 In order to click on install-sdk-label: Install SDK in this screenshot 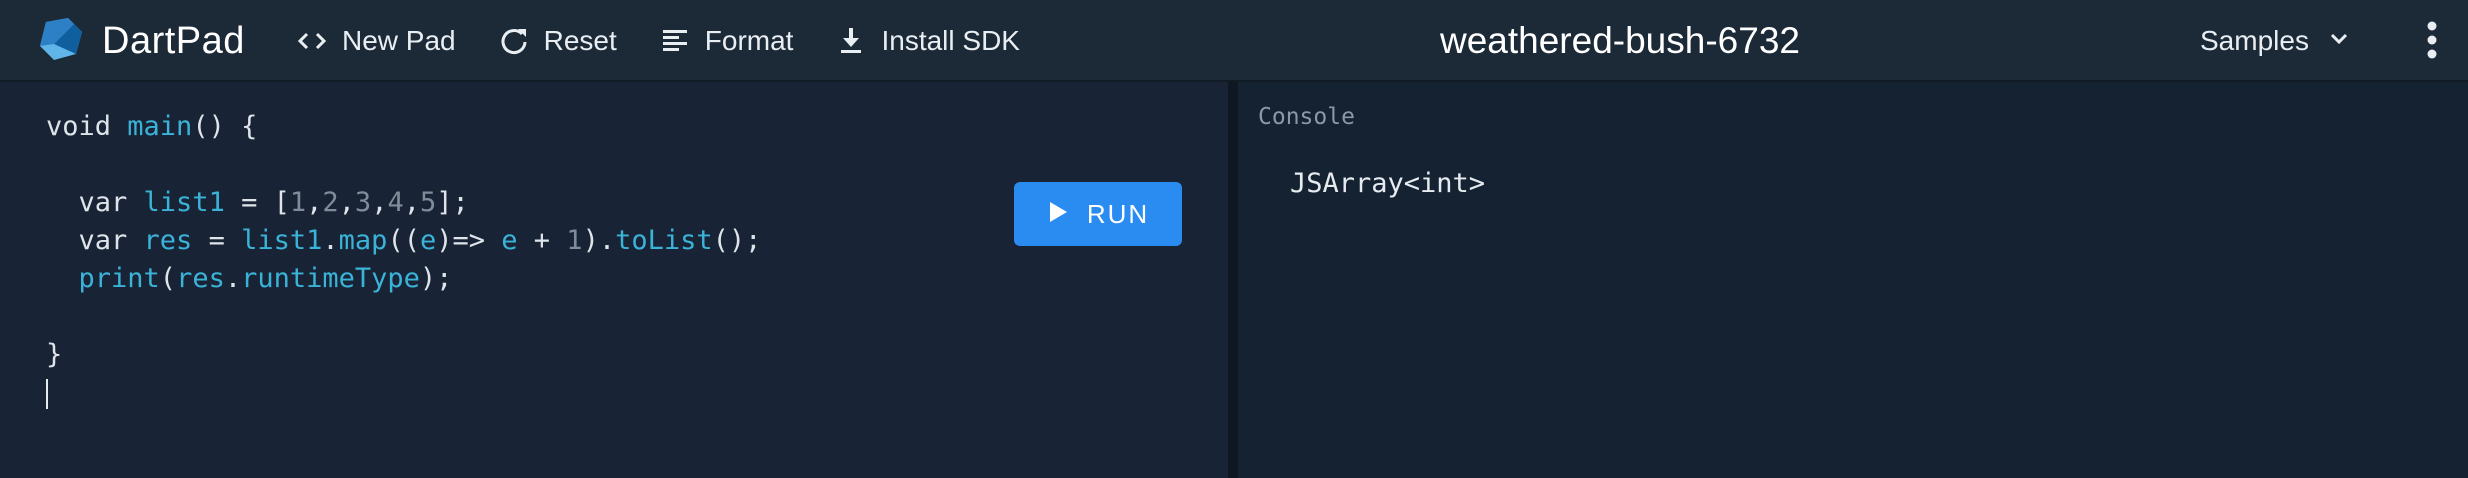, I will do `click(950, 40)`.